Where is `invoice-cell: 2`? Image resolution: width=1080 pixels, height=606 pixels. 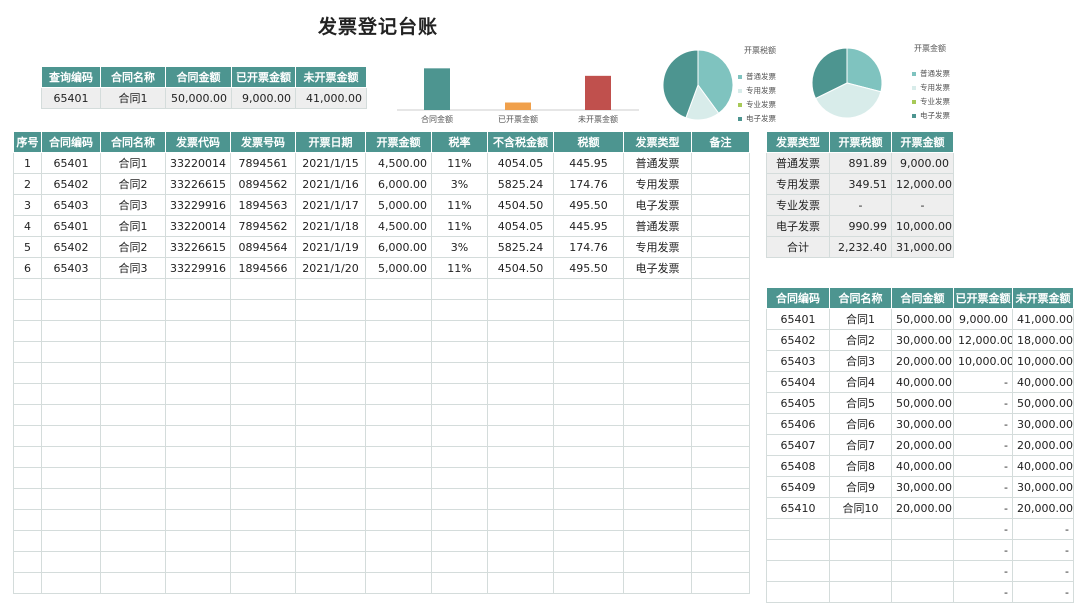 invoice-cell: 2 is located at coordinates (27, 184).